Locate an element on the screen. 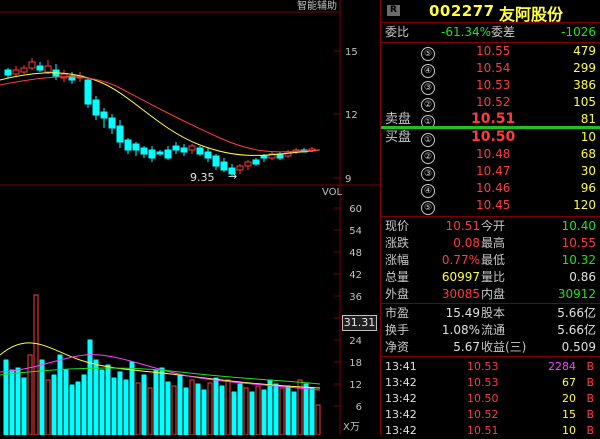  fund-label: 市盈 is located at coordinates (397, 313).